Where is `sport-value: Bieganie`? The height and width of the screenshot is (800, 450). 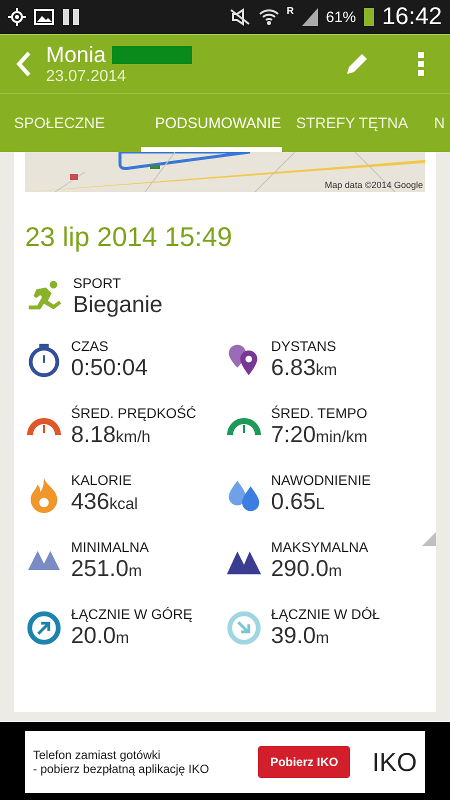
sport-value: Bieganie is located at coordinates (118, 304).